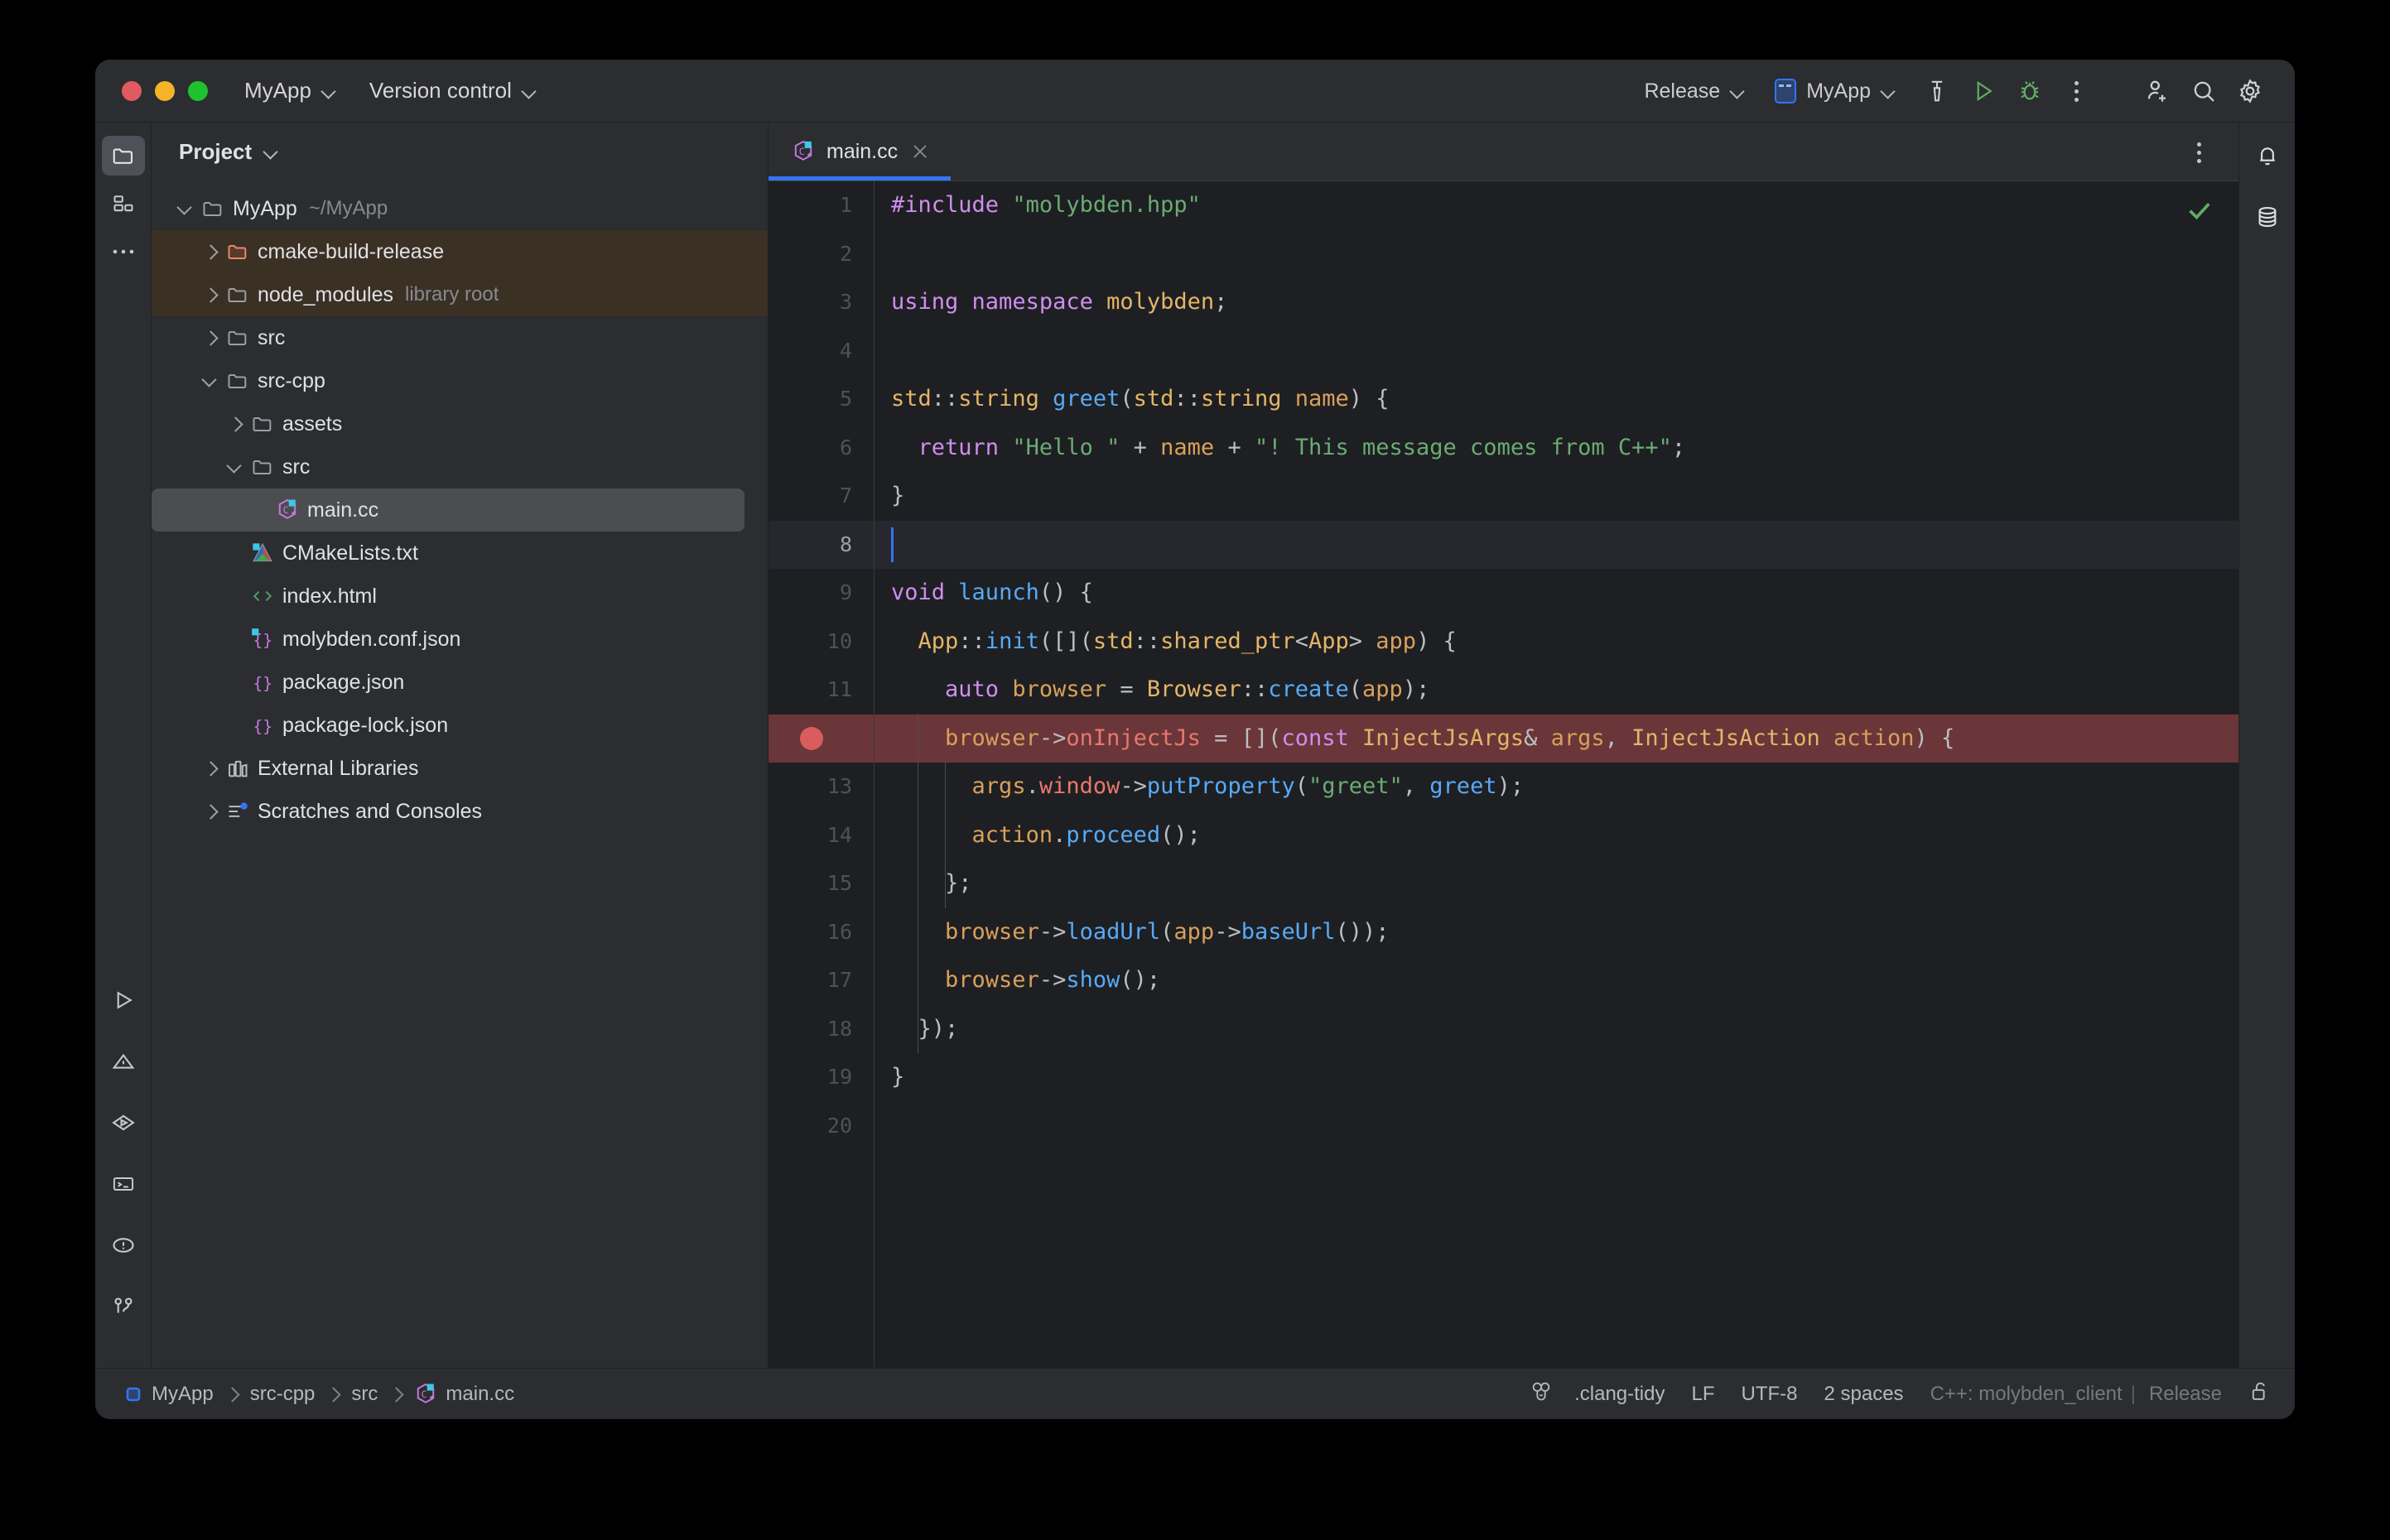 This screenshot has height=1540, width=2390. What do you see at coordinates (2199, 210) in the screenshot?
I see `inspection-ok-icon` at bounding box center [2199, 210].